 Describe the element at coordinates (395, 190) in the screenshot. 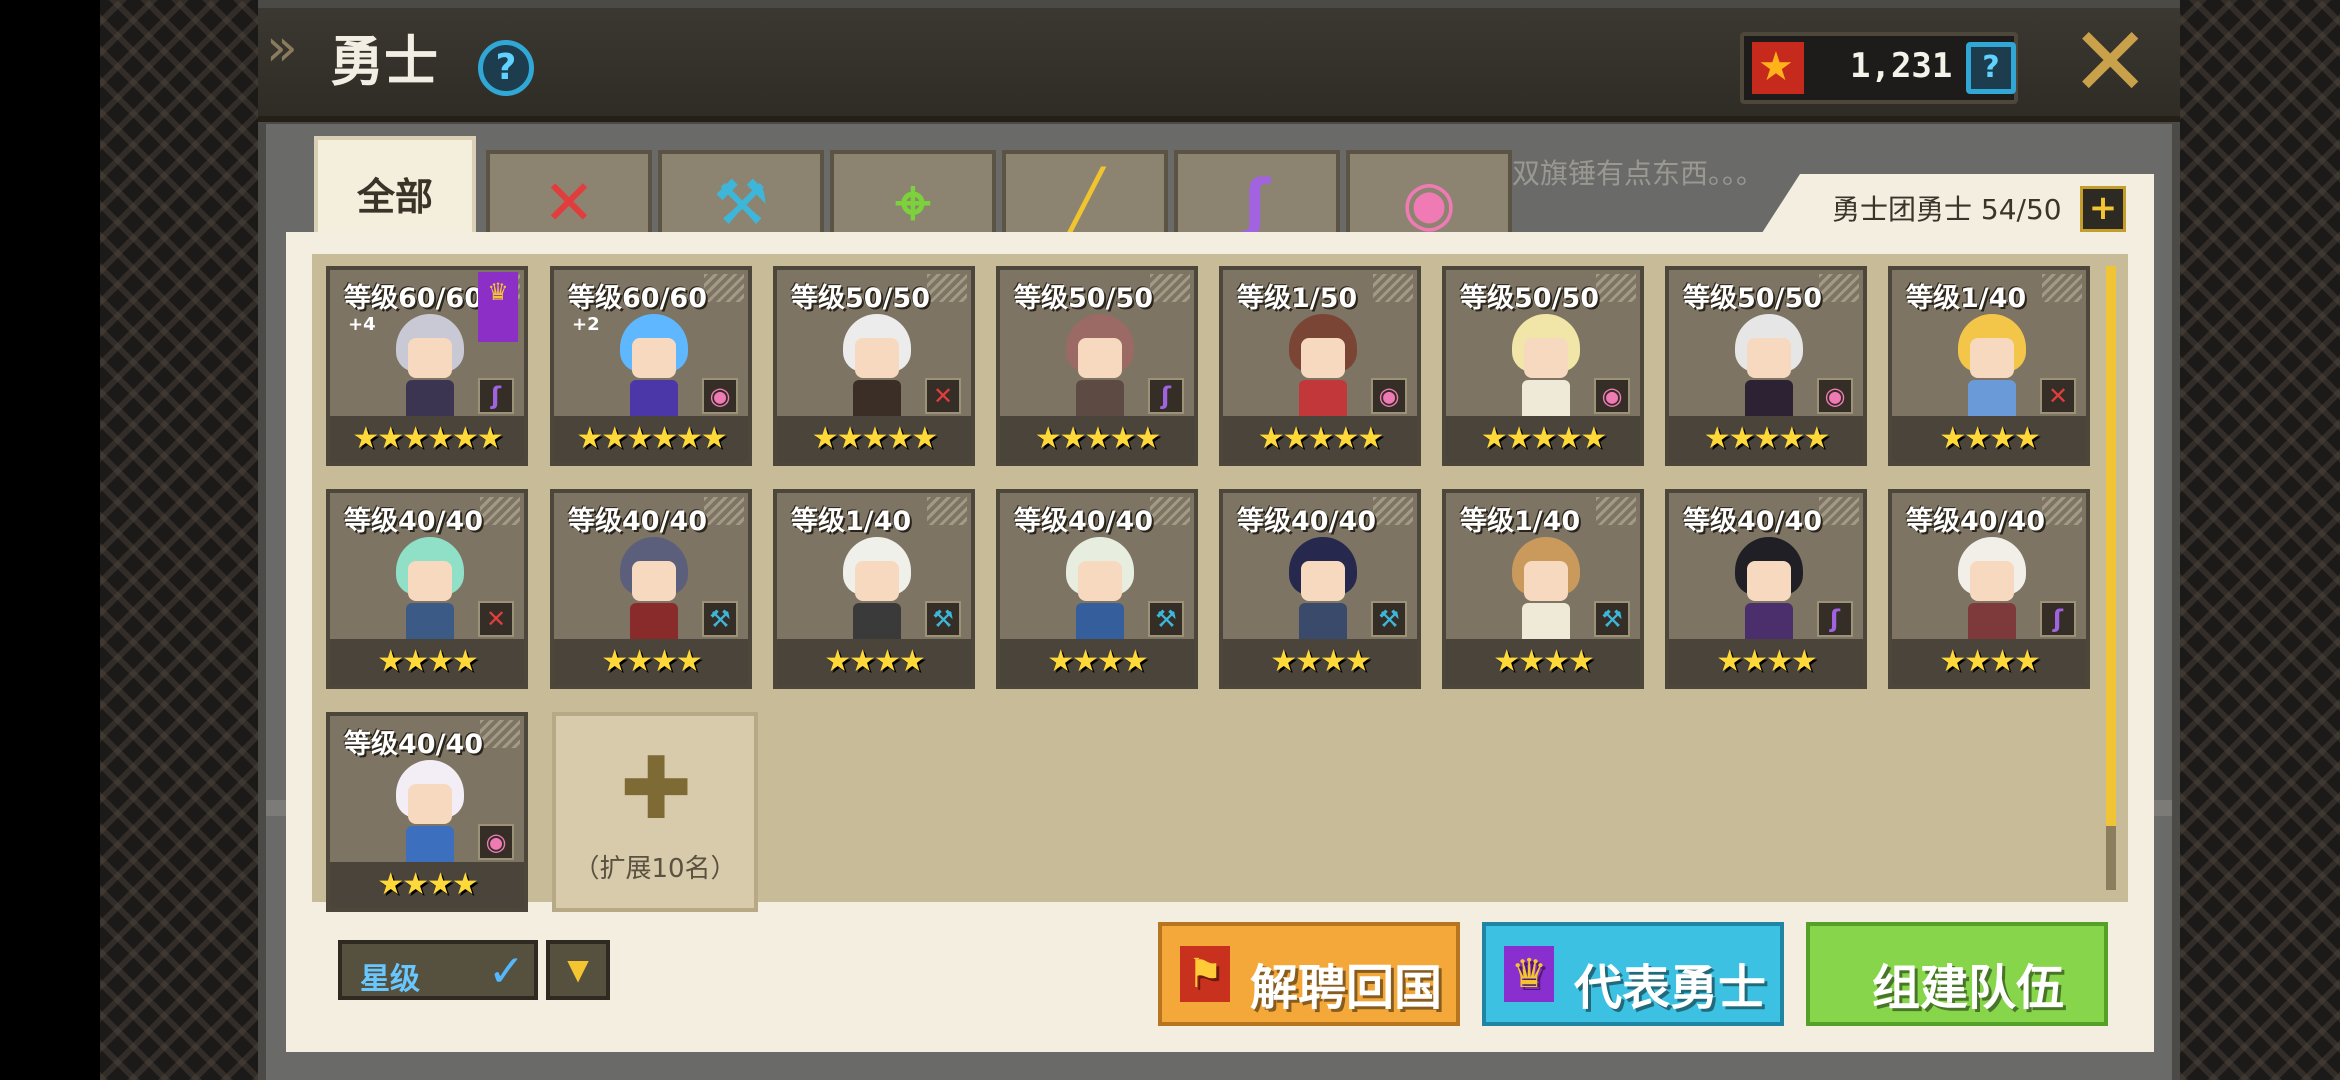

I see `tab-all: 全部` at that location.